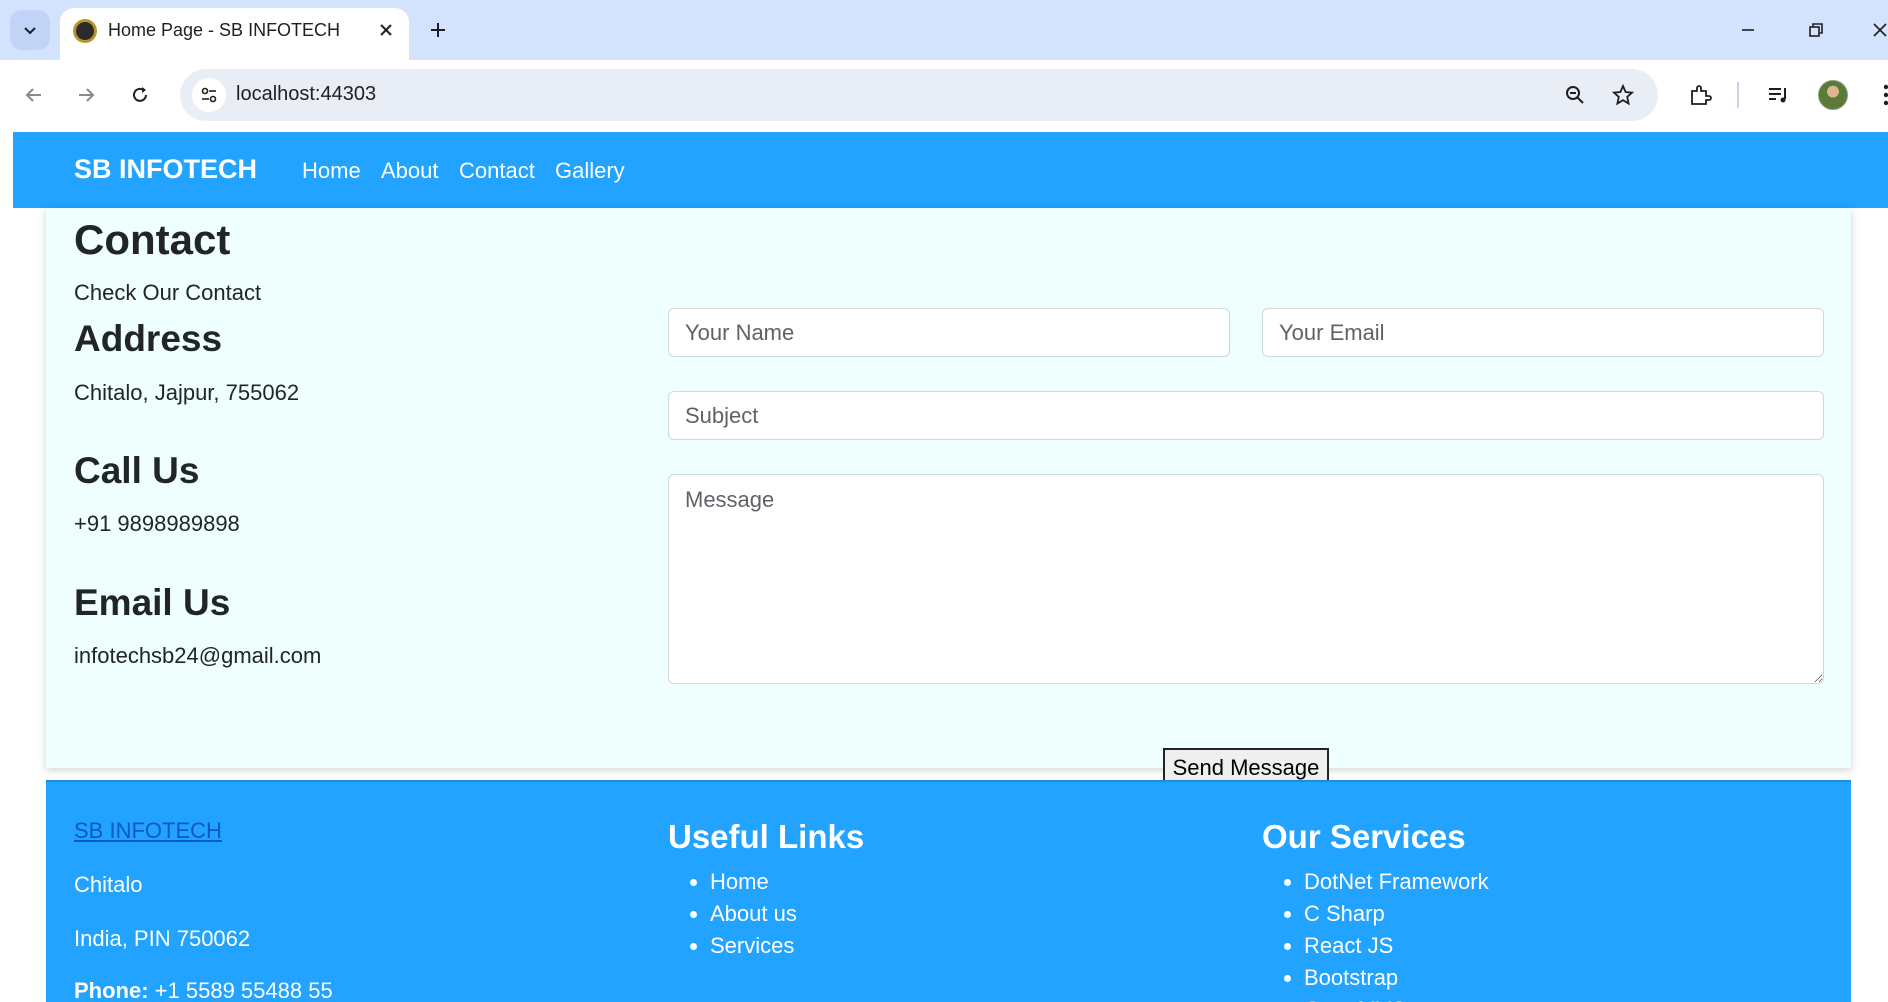 The height and width of the screenshot is (1002, 1888). I want to click on forward-icon, so click(86, 95).